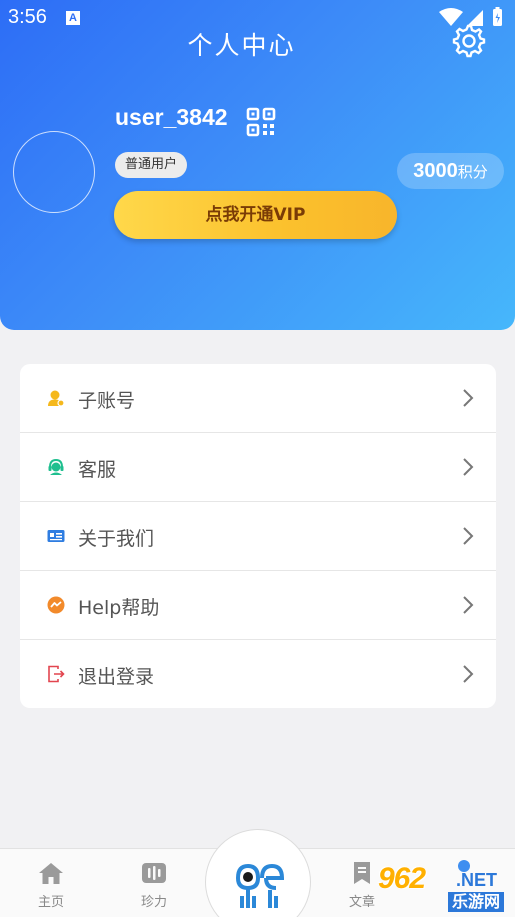 The image size is (515, 917). Describe the element at coordinates (56, 605) in the screenshot. I see `help-chat-icon` at that location.